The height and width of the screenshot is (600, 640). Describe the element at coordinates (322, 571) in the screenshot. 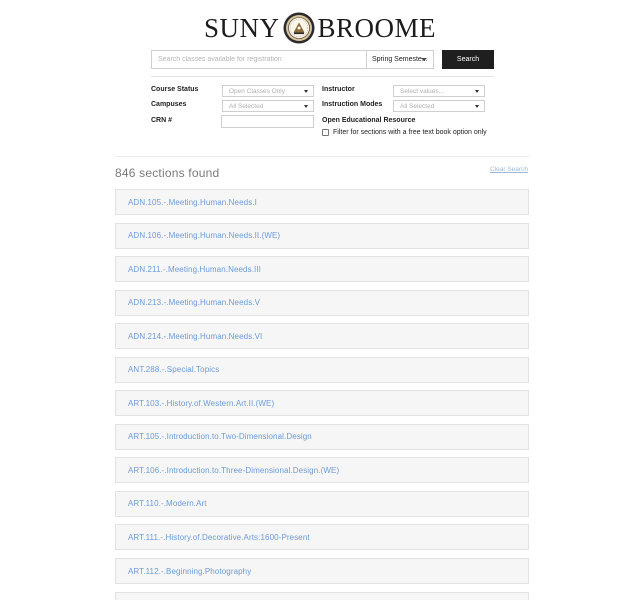

I see `section-card: ART.112.-.Beginning.Photography` at that location.